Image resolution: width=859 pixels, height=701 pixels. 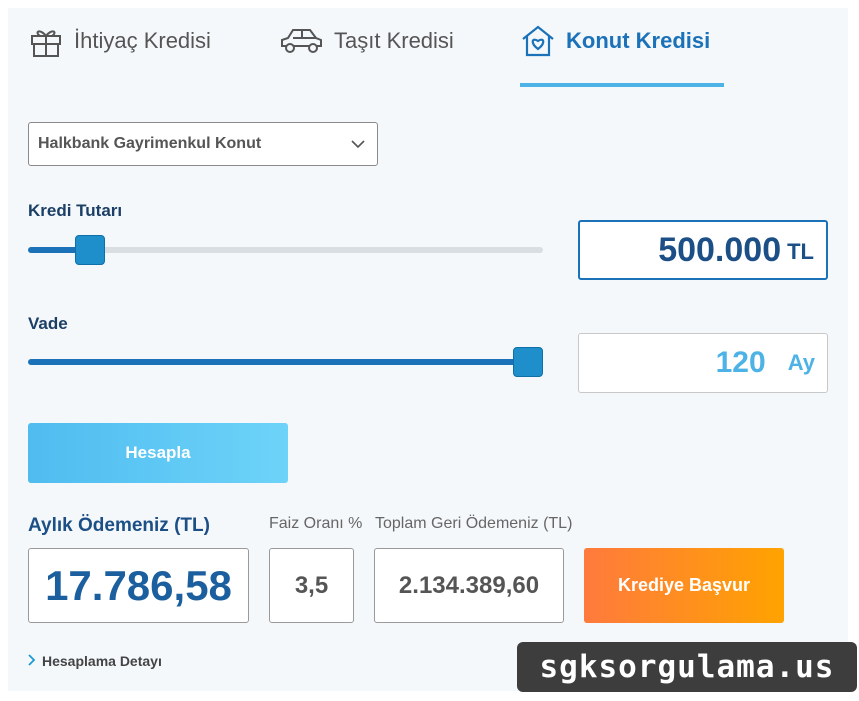 I want to click on product-select-value: Halkbank Gayrimenkul Konut, so click(x=150, y=143).